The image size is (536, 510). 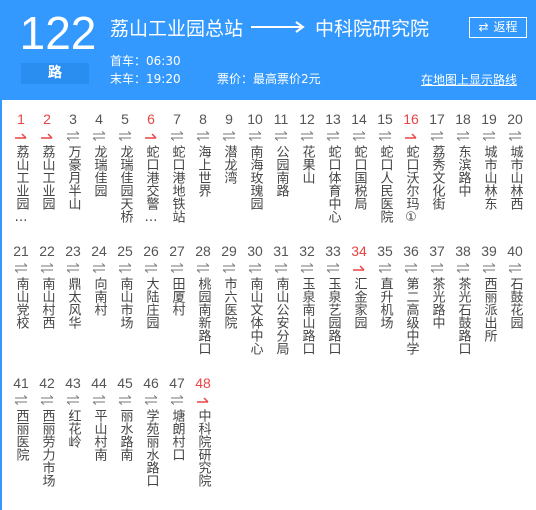 I want to click on stop-name: 西丽劳力市场, so click(x=47, y=448).